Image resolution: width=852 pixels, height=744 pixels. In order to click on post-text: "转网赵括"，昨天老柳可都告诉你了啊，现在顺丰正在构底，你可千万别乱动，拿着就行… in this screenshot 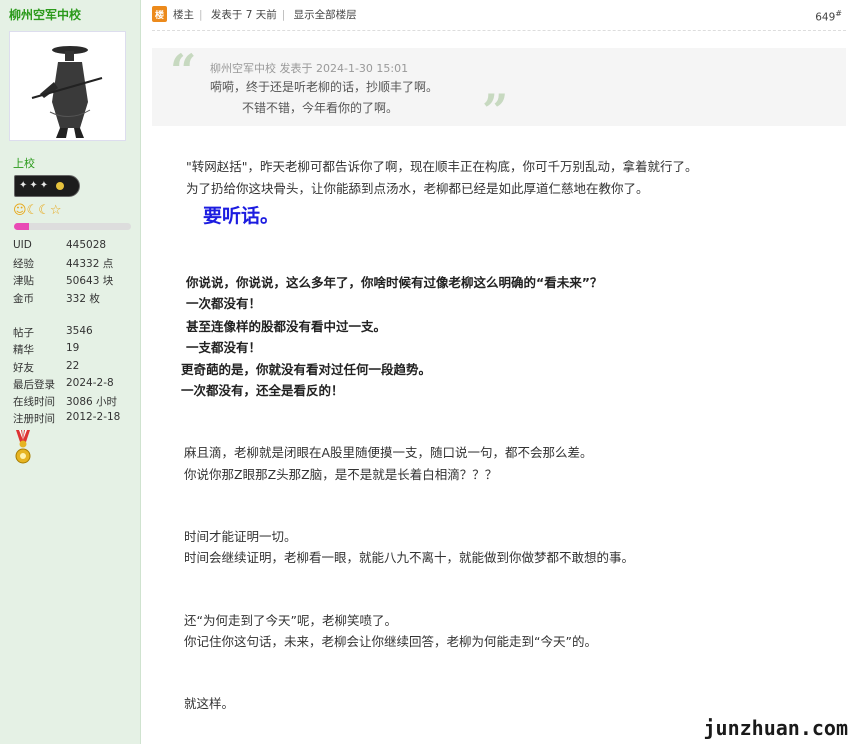, I will do `click(442, 166)`.